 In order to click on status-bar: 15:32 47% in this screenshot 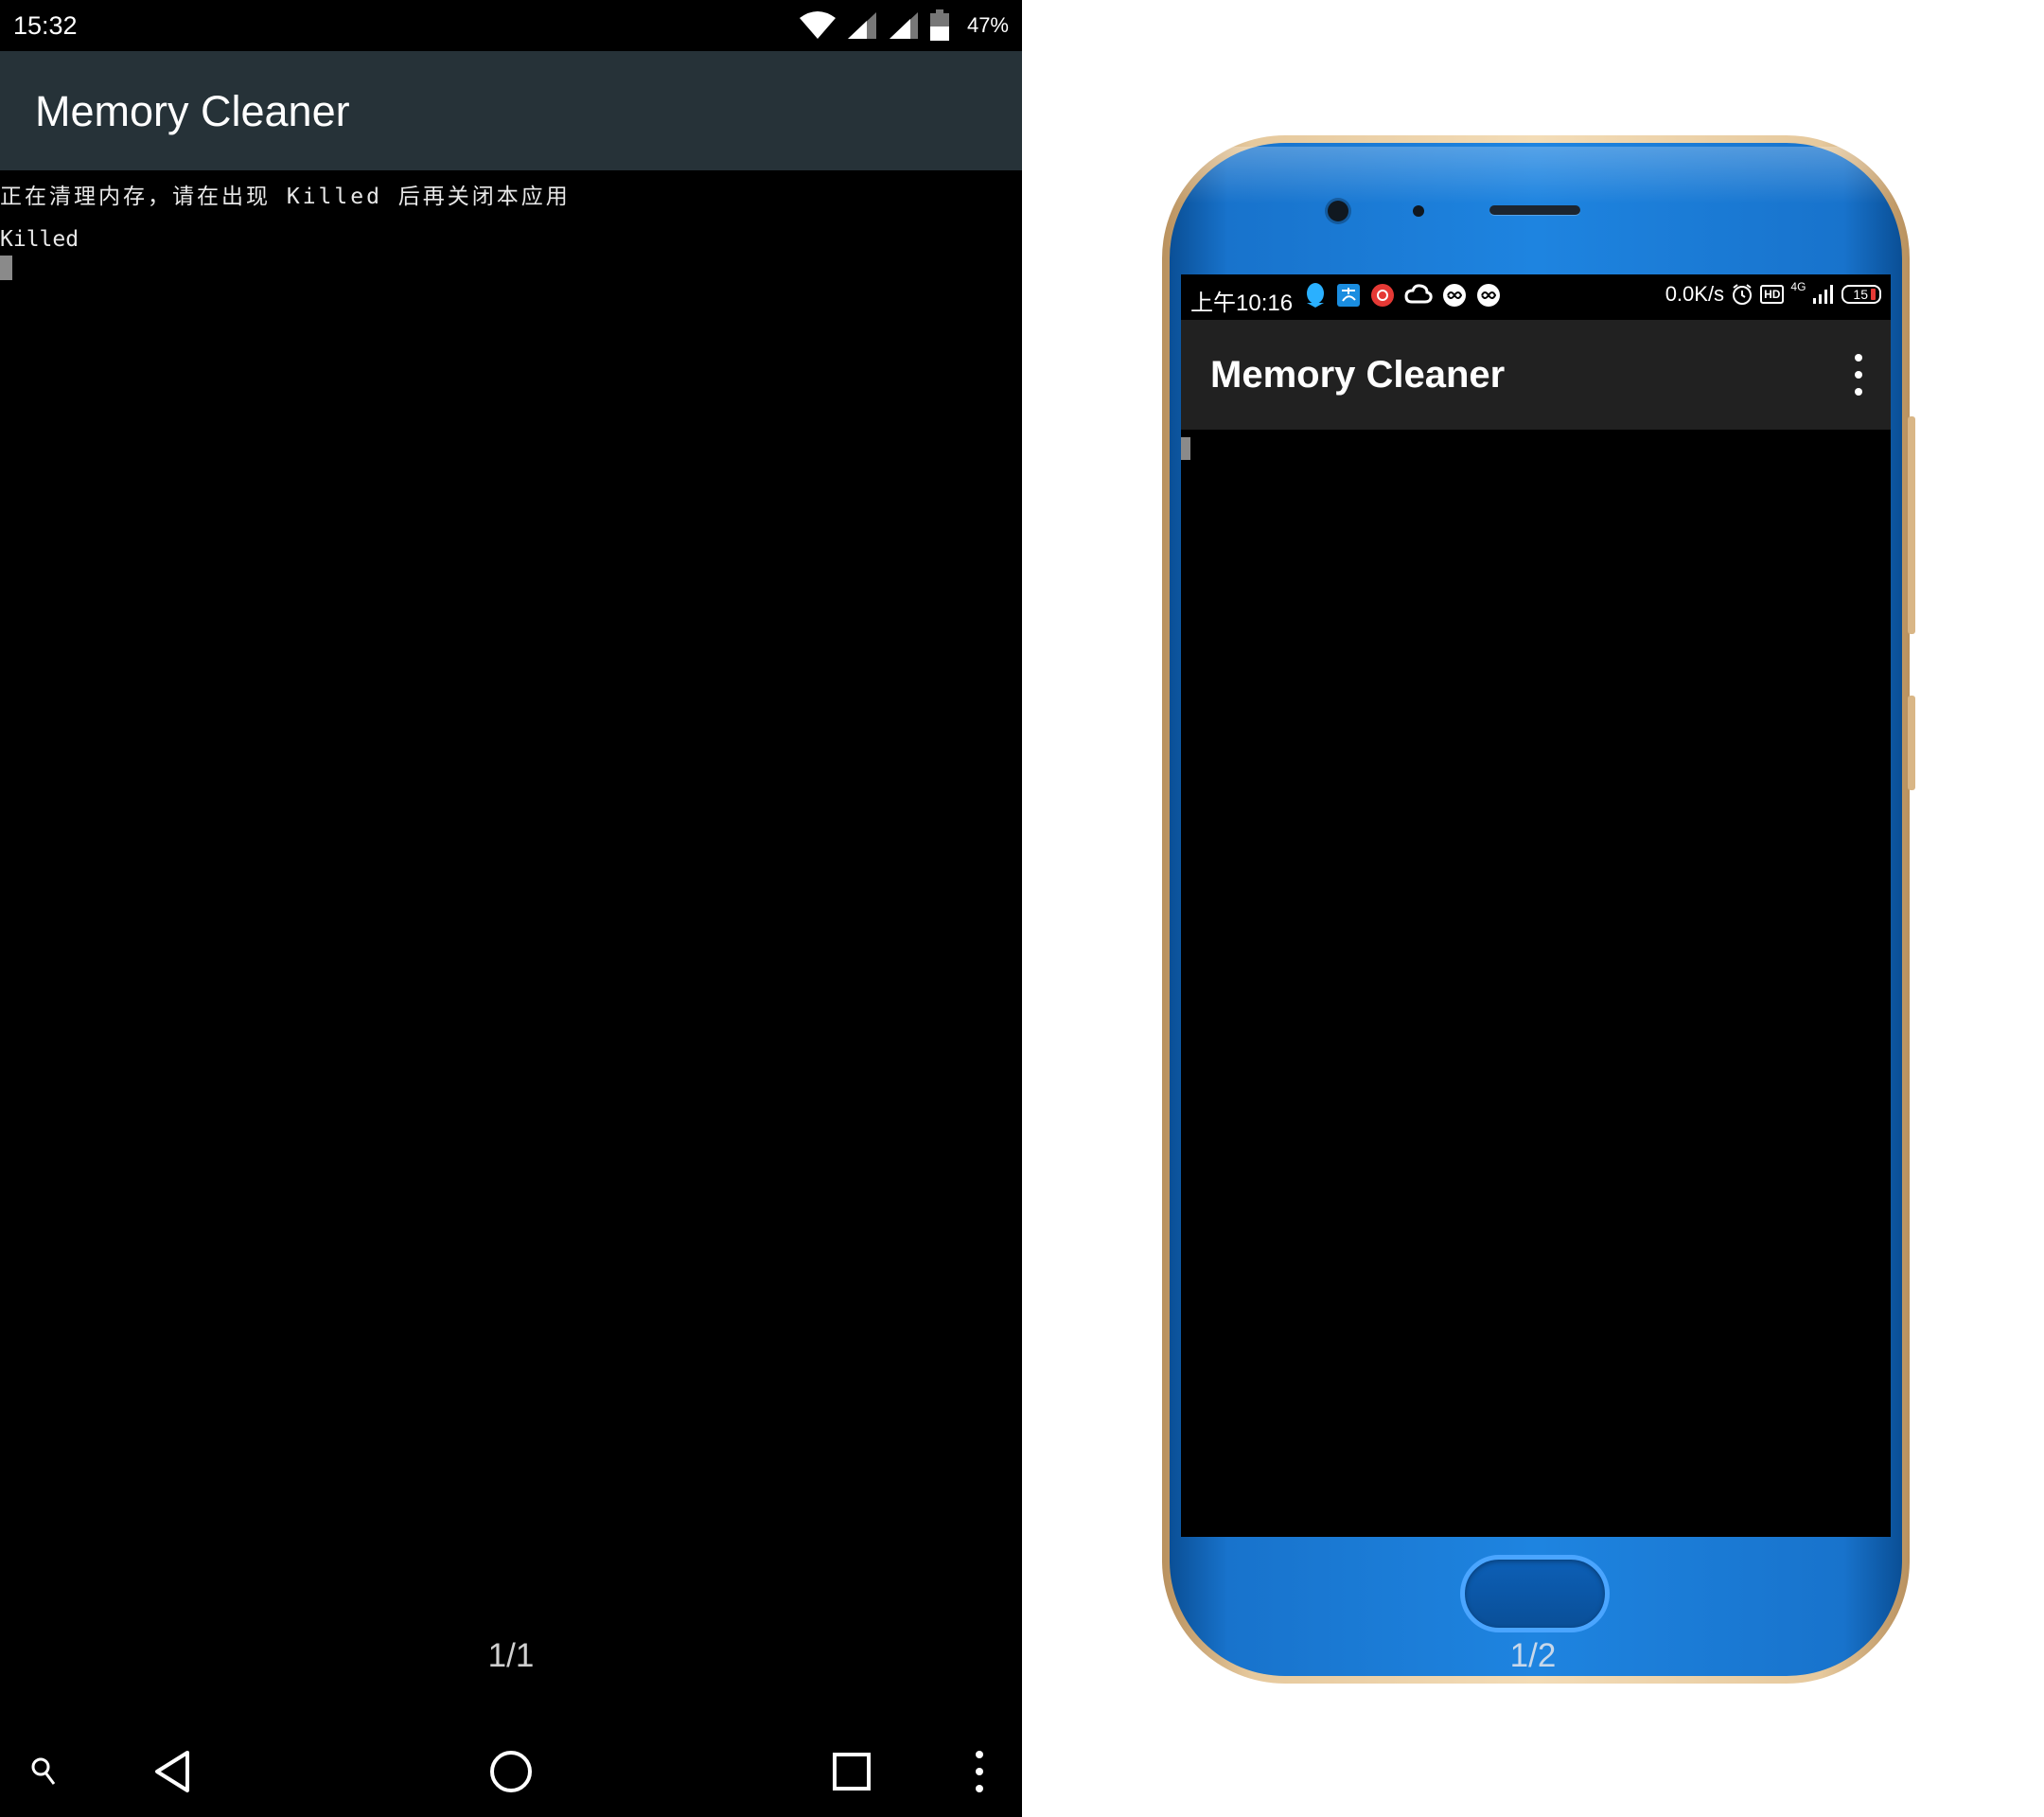, I will do `click(511, 26)`.